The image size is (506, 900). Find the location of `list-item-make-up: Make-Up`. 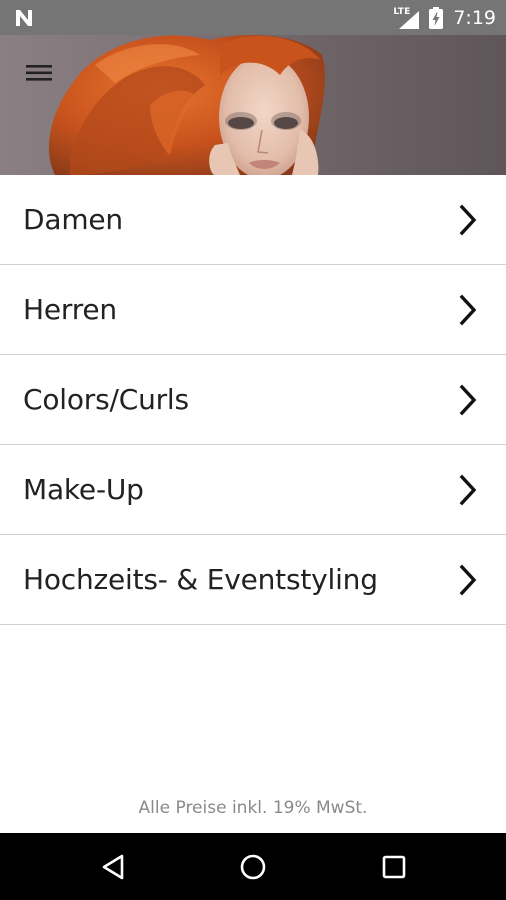

list-item-make-up: Make-Up is located at coordinates (253, 490).